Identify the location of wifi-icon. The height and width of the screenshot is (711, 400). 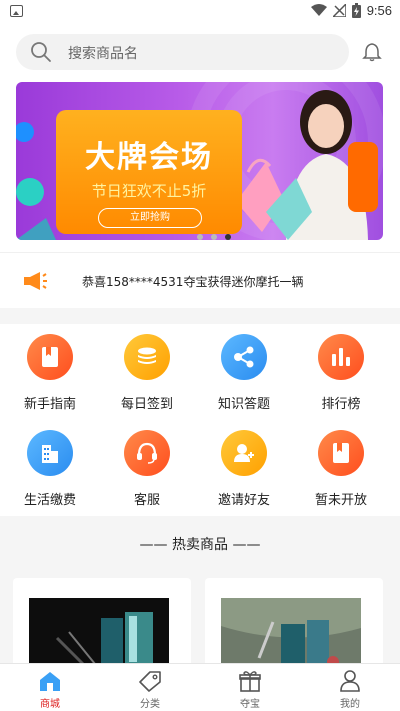
(318, 10).